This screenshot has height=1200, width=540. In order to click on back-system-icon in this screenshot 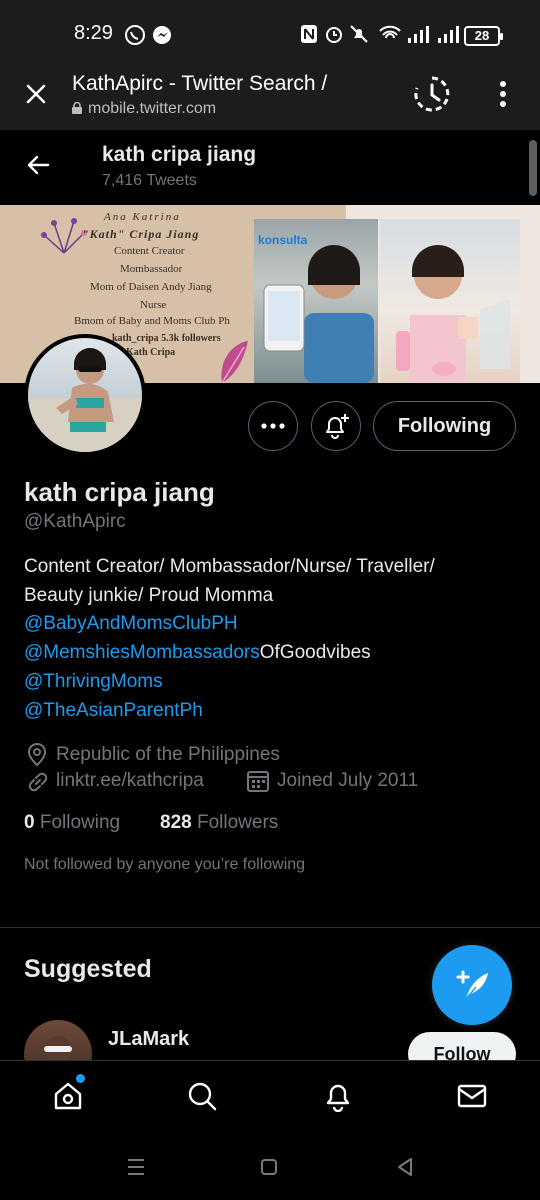, I will do `click(405, 1167)`.